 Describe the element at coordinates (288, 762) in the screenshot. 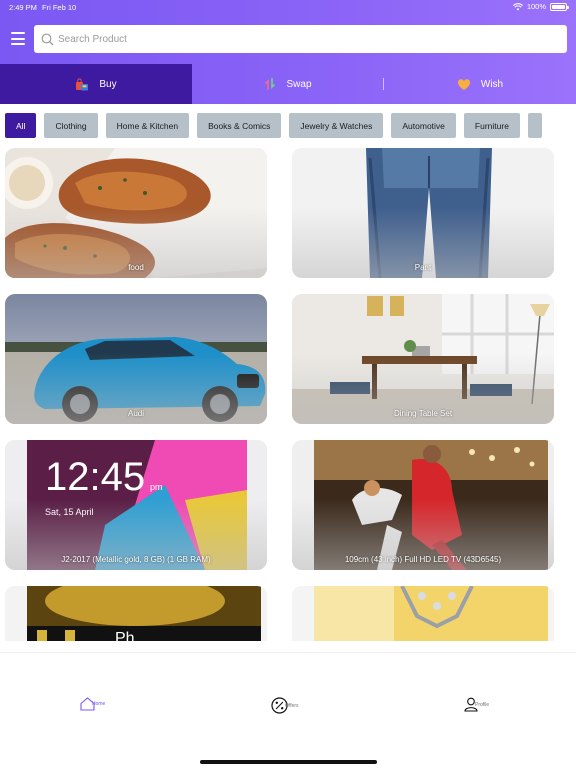

I see `home-indicator` at that location.